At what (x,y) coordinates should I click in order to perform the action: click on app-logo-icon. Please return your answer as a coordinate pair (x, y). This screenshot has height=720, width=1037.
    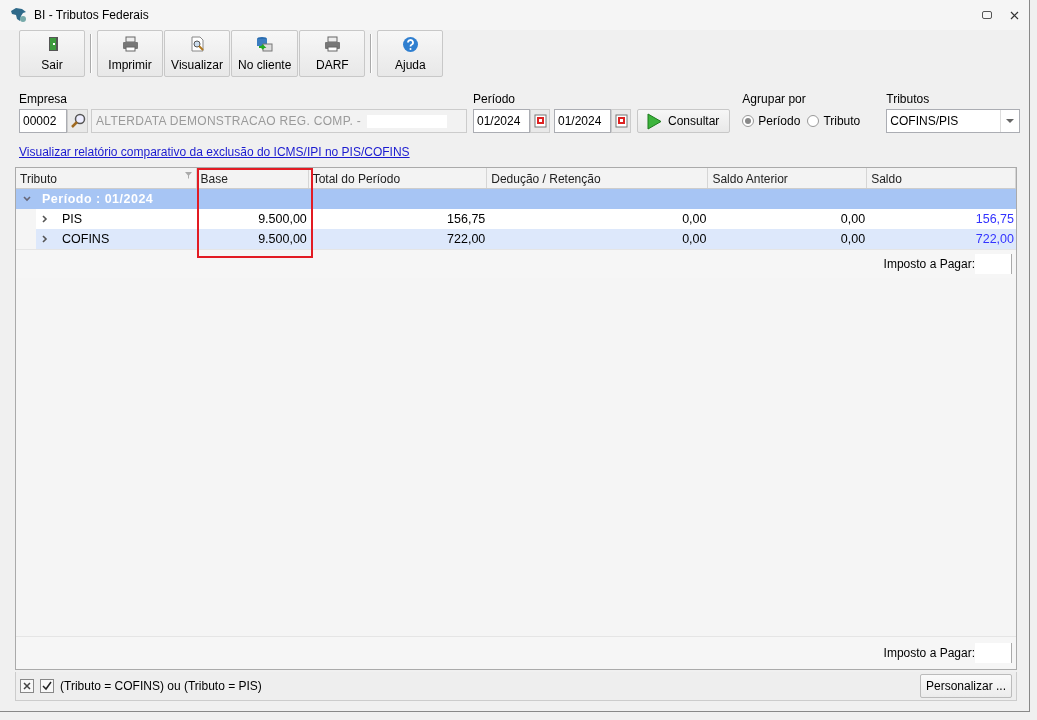
    Looking at the image, I should click on (19, 15).